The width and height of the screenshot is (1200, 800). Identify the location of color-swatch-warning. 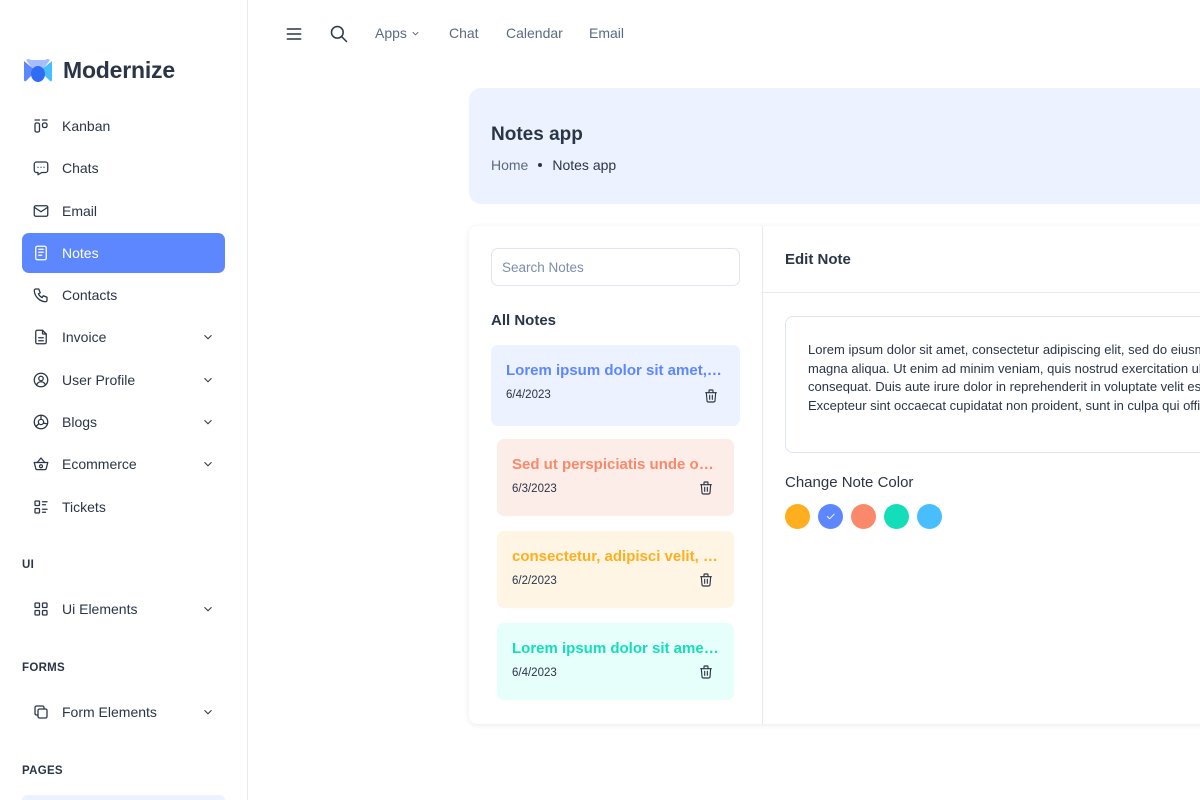
(797, 516).